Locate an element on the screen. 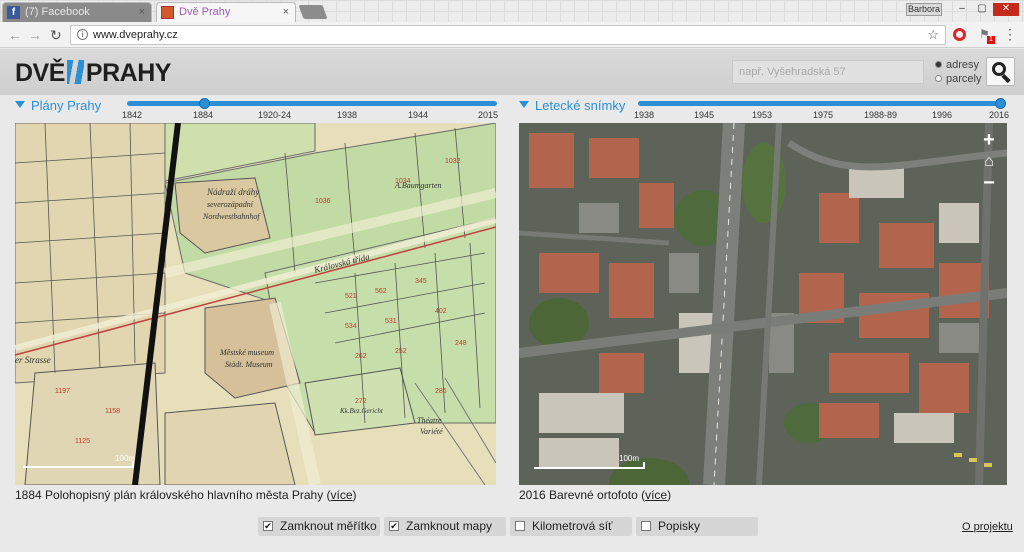  logo-text-left: DVĚ is located at coordinates (40, 73).